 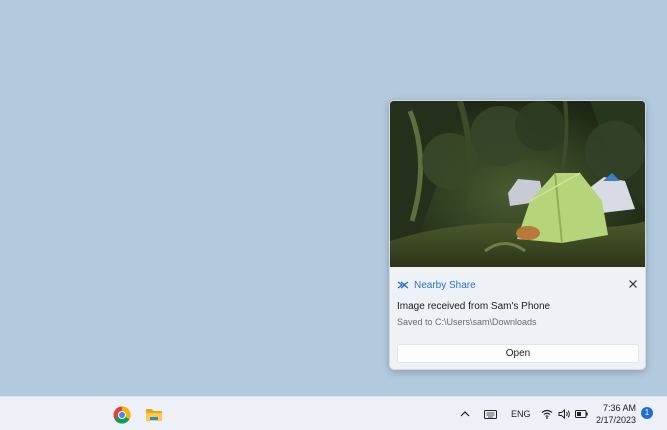 I want to click on keyboard-icon, so click(x=490, y=414).